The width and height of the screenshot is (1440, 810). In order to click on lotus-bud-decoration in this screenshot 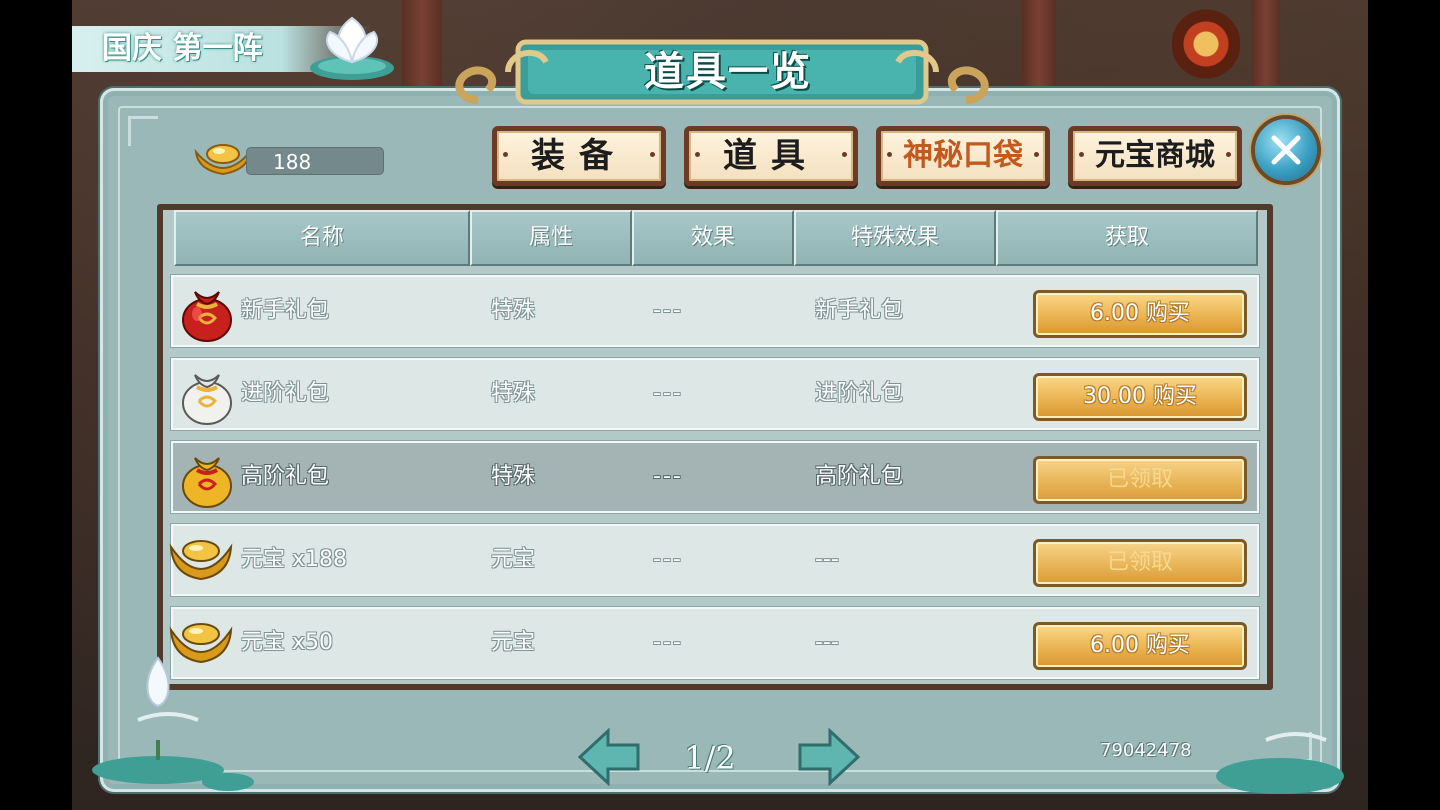, I will do `click(173, 723)`.